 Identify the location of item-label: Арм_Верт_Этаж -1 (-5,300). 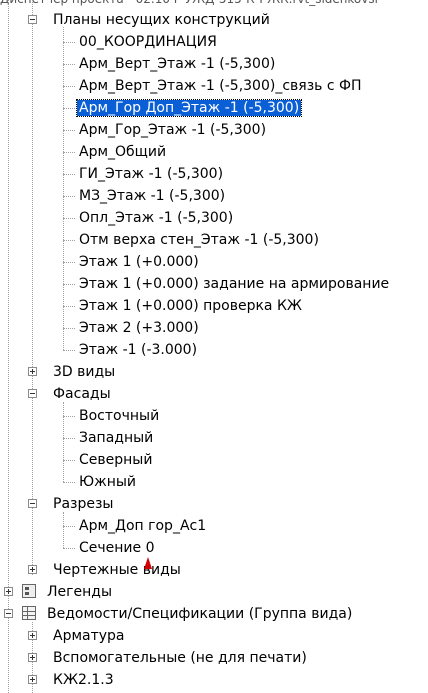
(177, 64).